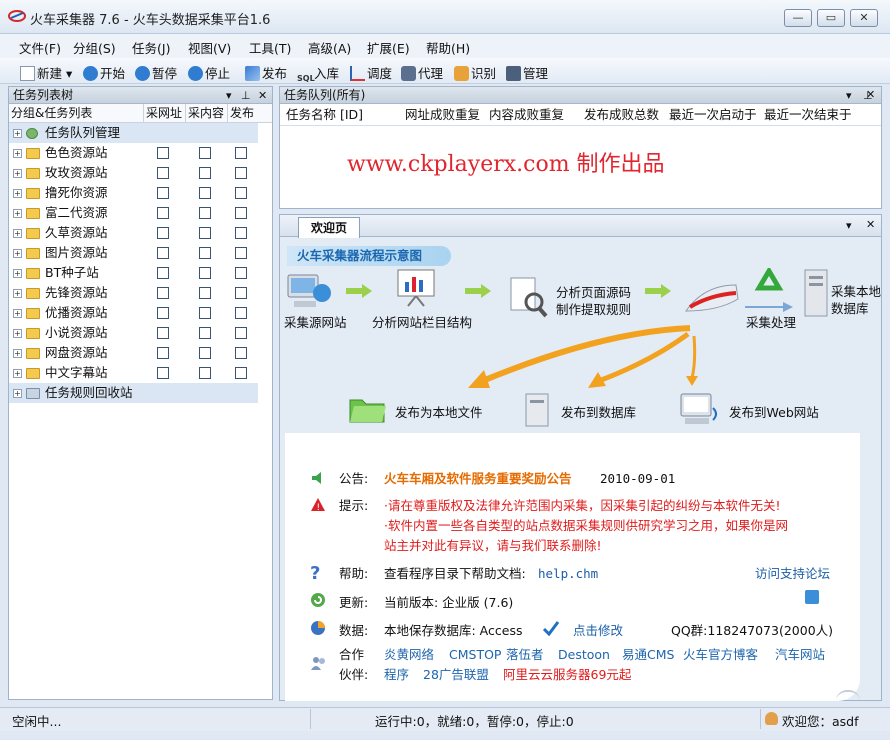  Describe the element at coordinates (568, 574) in the screenshot. I see `help-file-link: help.chm` at that location.